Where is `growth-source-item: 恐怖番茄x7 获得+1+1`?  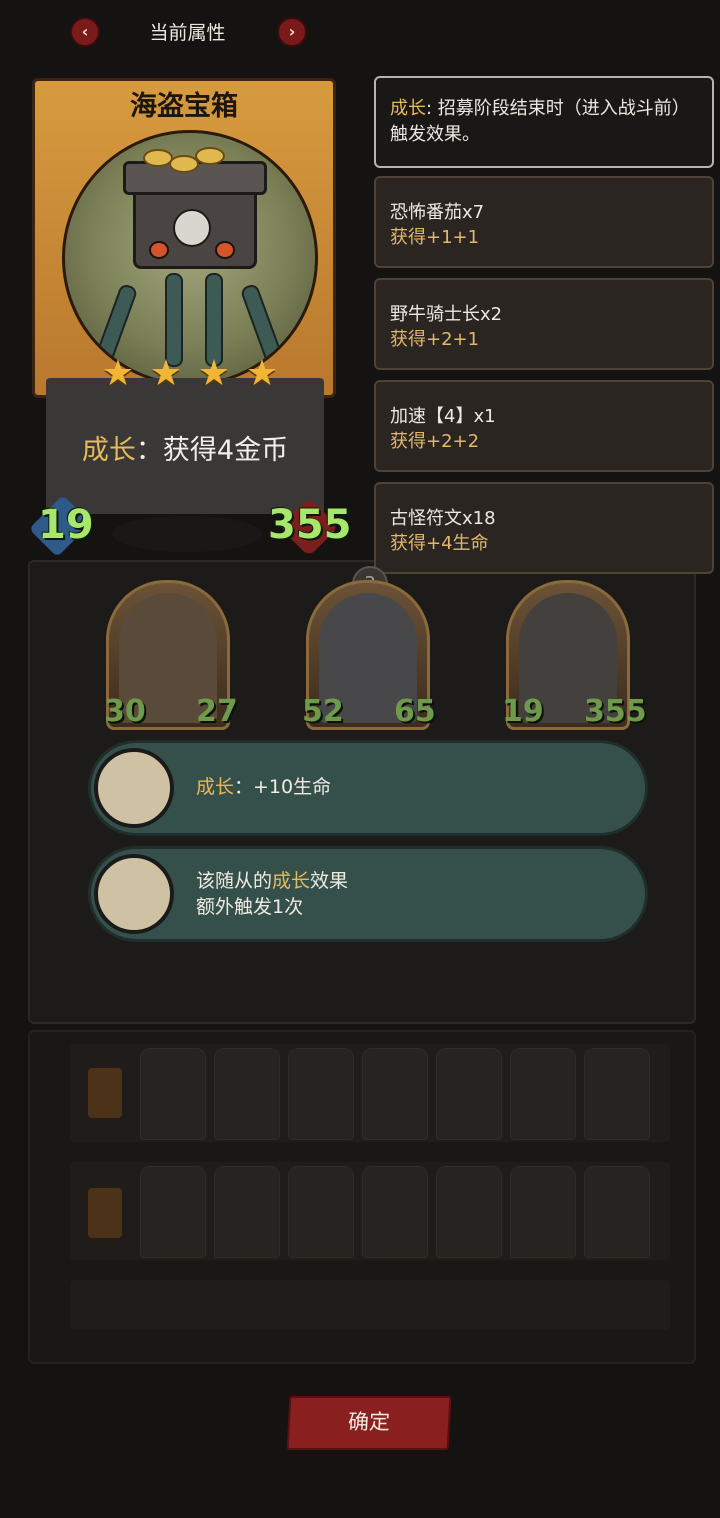
growth-source-item: 恐怖番茄x7 获得+1+1 is located at coordinates (544, 222).